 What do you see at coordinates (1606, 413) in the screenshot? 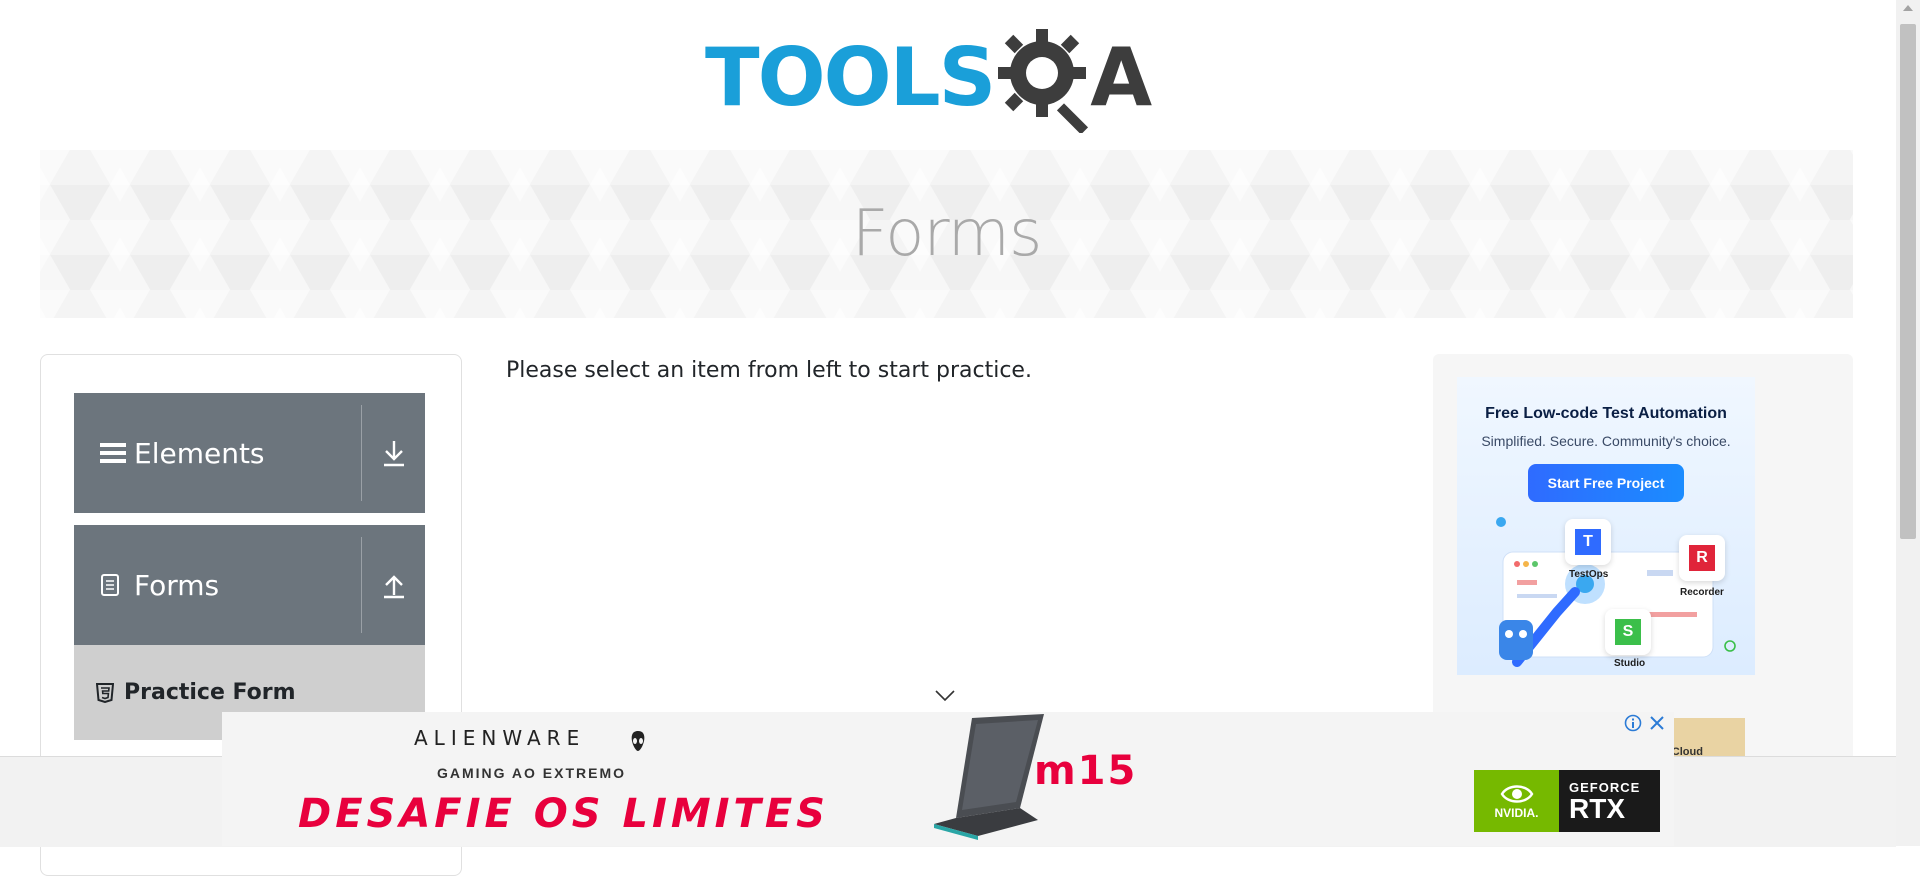
I see `ad-title: Free Low-code Test Automation` at bounding box center [1606, 413].